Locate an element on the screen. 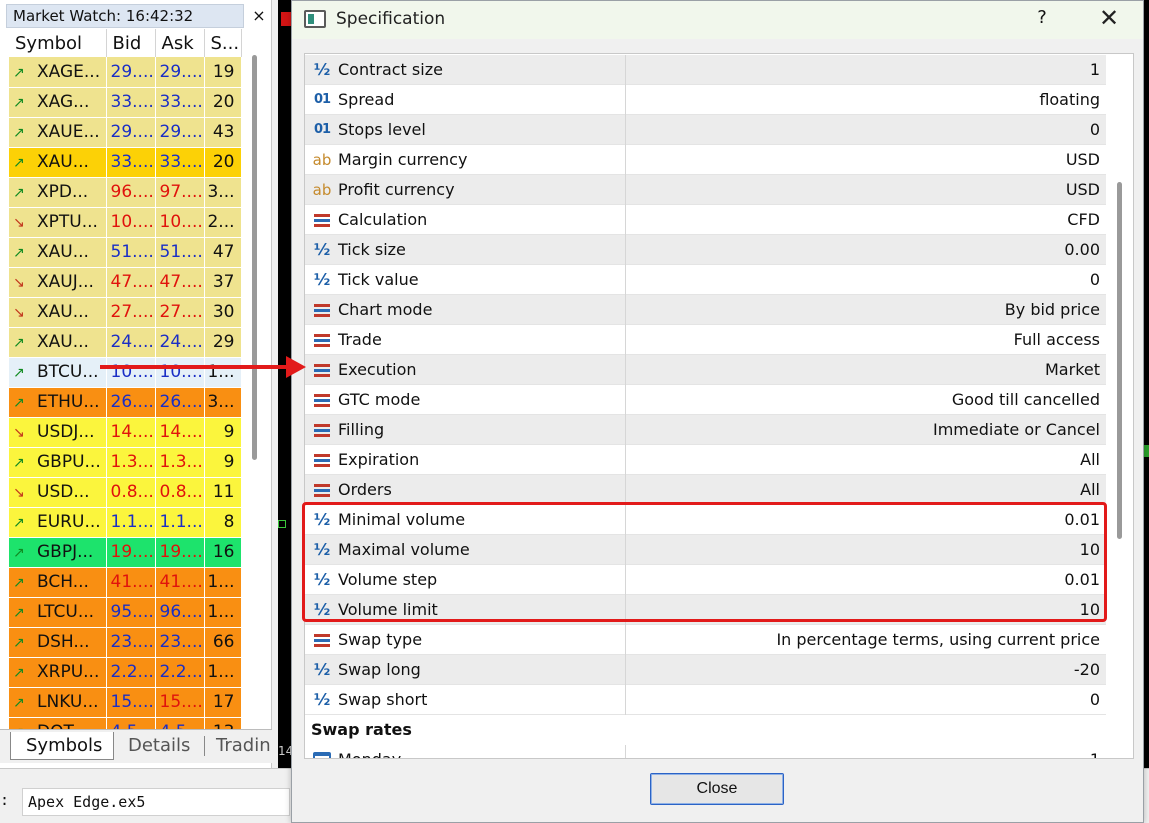 The width and height of the screenshot is (1149, 823). spec-label: Tick size is located at coordinates (372, 249).